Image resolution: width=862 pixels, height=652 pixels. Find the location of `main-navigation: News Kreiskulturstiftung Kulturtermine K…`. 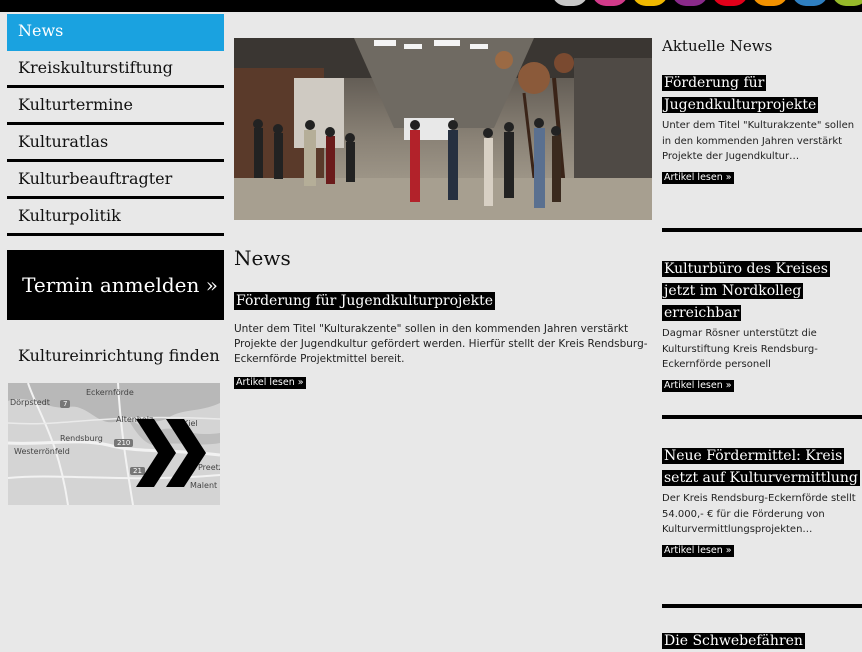

main-navigation: News Kreiskulturstiftung Kulturtermine K… is located at coordinates (115, 125).